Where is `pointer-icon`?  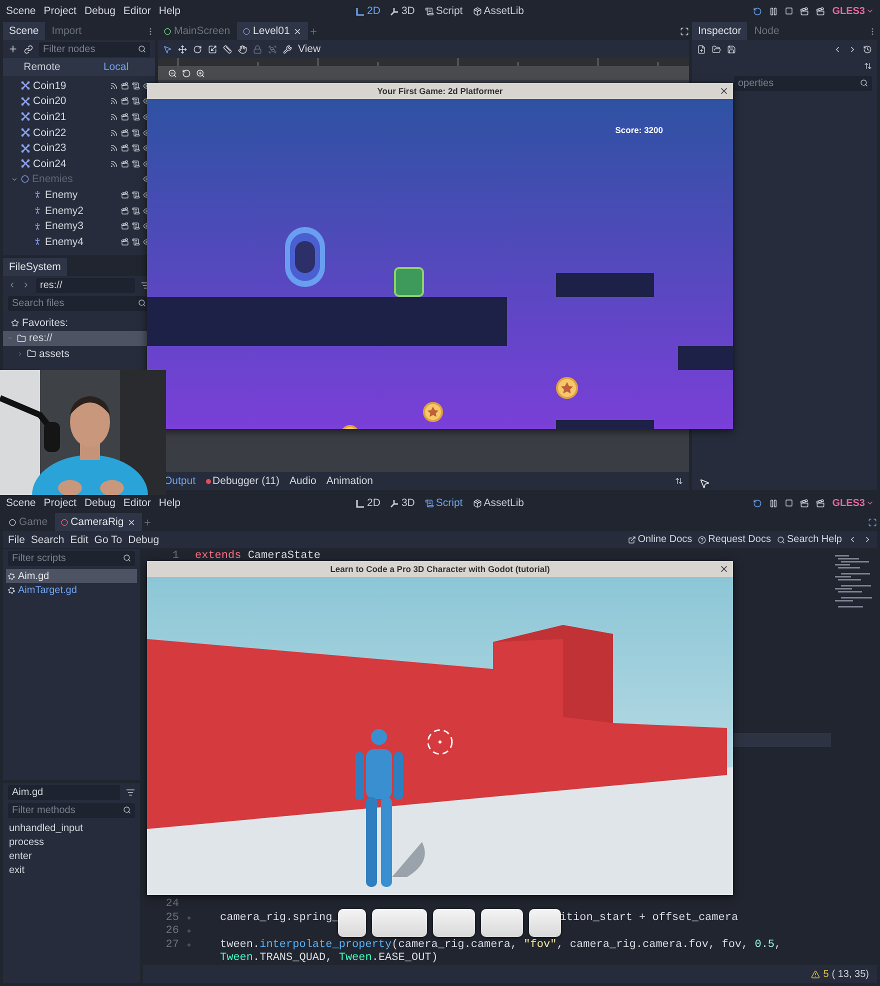 pointer-icon is located at coordinates (167, 49).